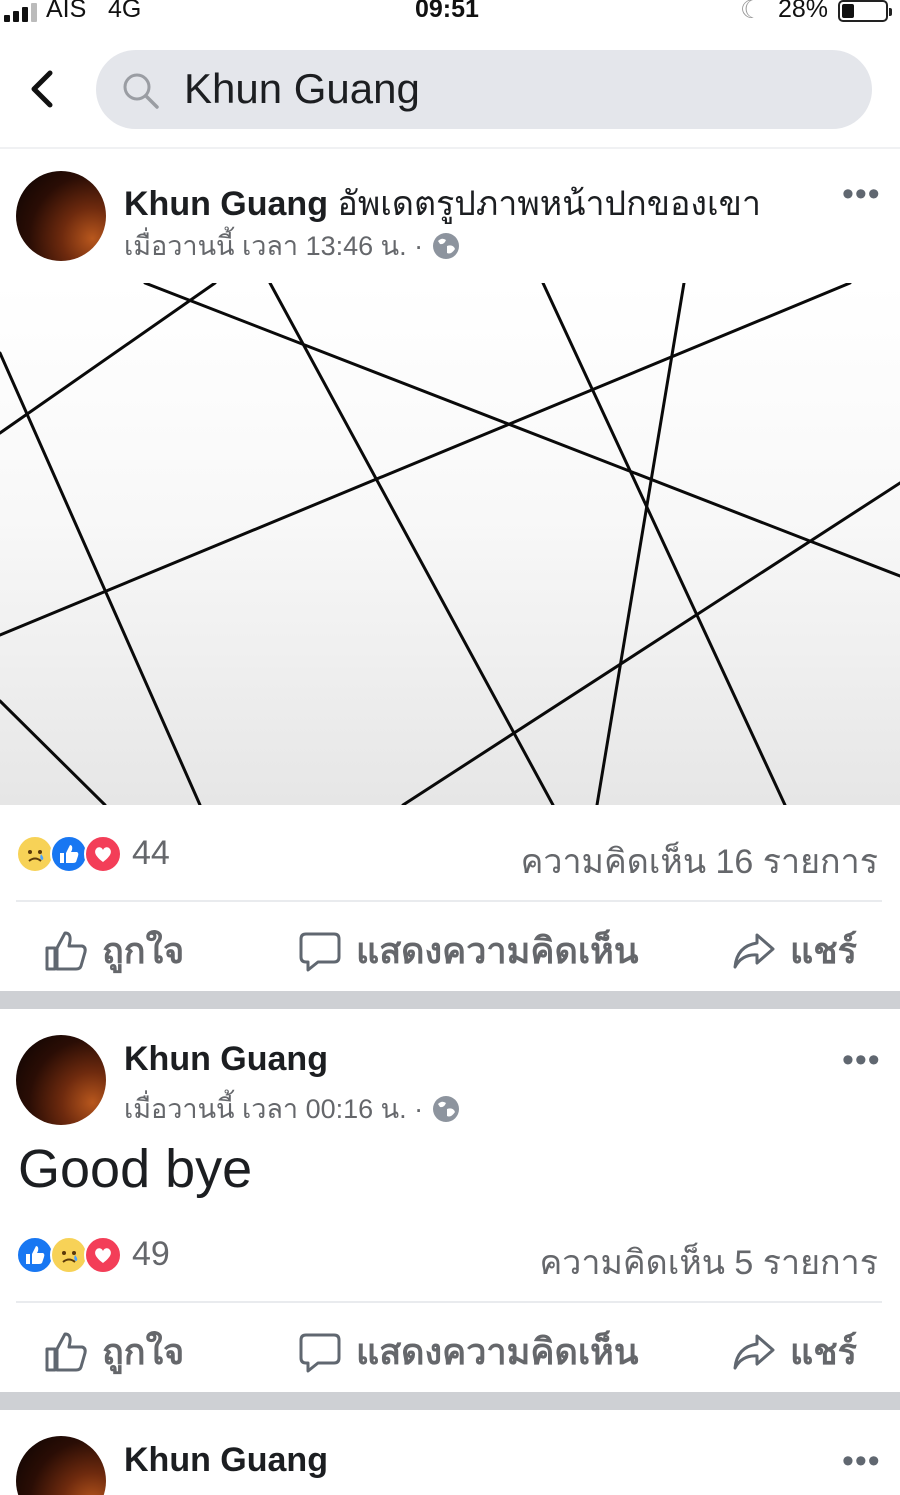 The height and width of the screenshot is (1495, 900). I want to click on post-meta: เมื่อวานนี้ เวลา 13:46 น. ·, so click(292, 245).